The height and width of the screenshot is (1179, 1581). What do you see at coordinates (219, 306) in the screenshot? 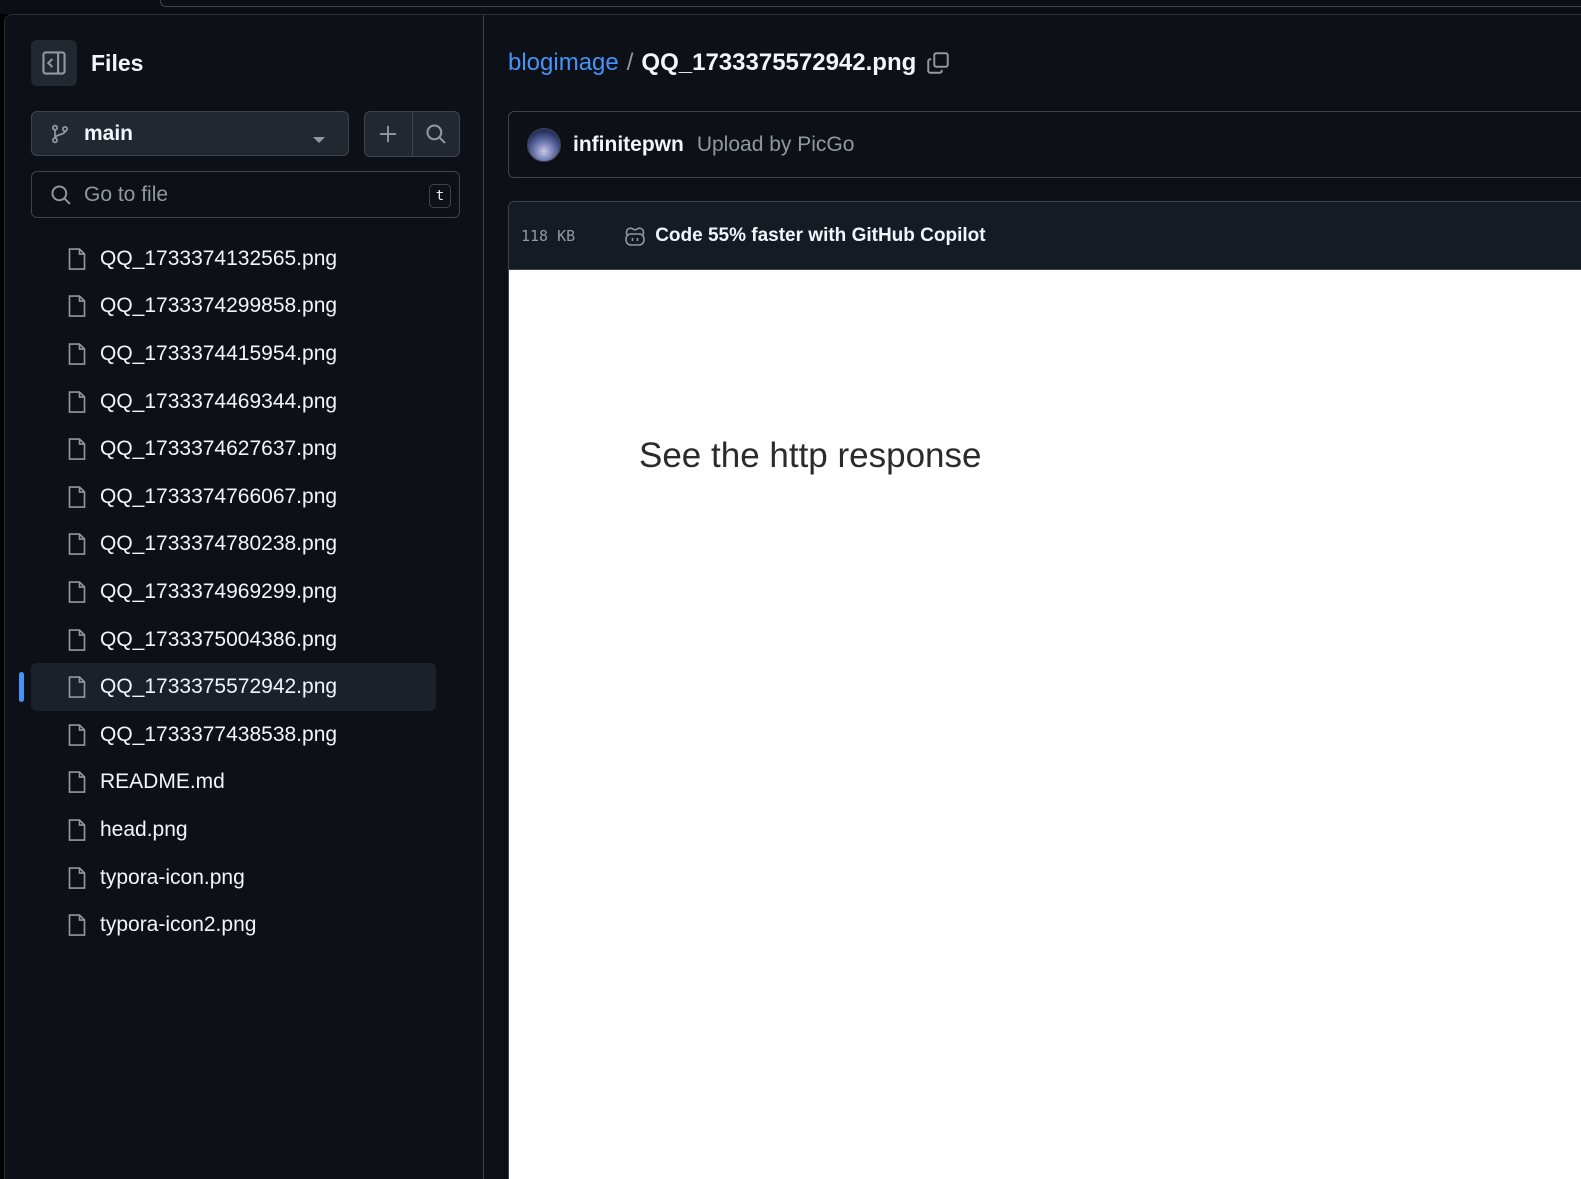
I see `file-name: QQ_1733374299858.png` at bounding box center [219, 306].